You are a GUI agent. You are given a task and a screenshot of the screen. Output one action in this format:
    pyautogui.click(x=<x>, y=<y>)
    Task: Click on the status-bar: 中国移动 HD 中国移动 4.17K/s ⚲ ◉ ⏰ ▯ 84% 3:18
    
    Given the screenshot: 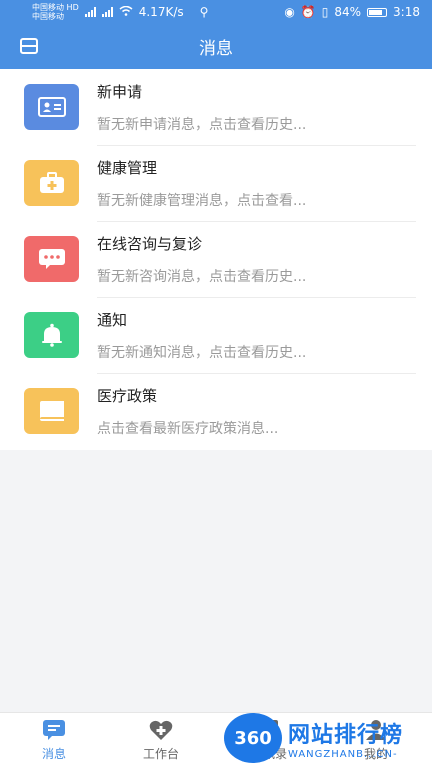 What is the action you would take?
    pyautogui.click(x=216, y=12)
    